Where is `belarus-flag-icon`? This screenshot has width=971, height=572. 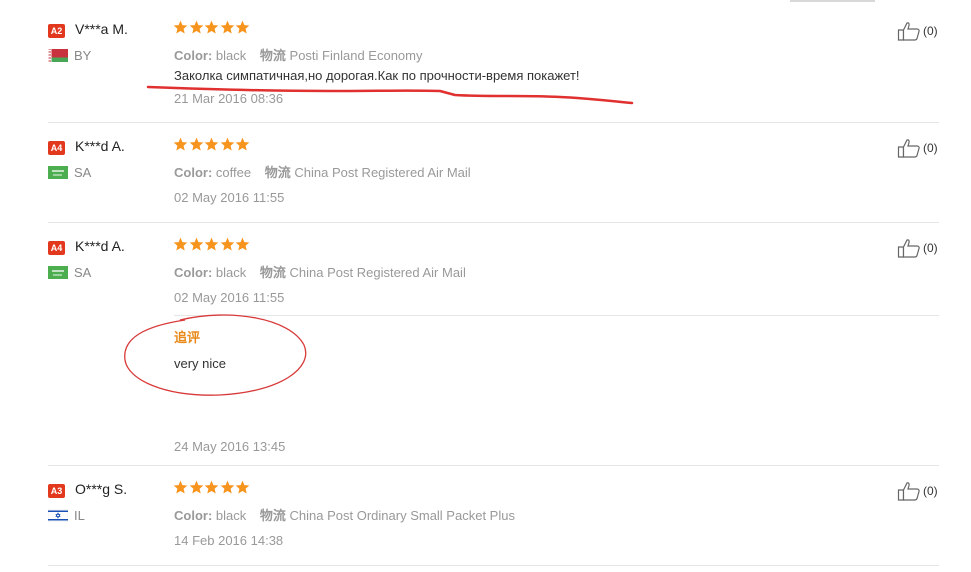 belarus-flag-icon is located at coordinates (58, 55).